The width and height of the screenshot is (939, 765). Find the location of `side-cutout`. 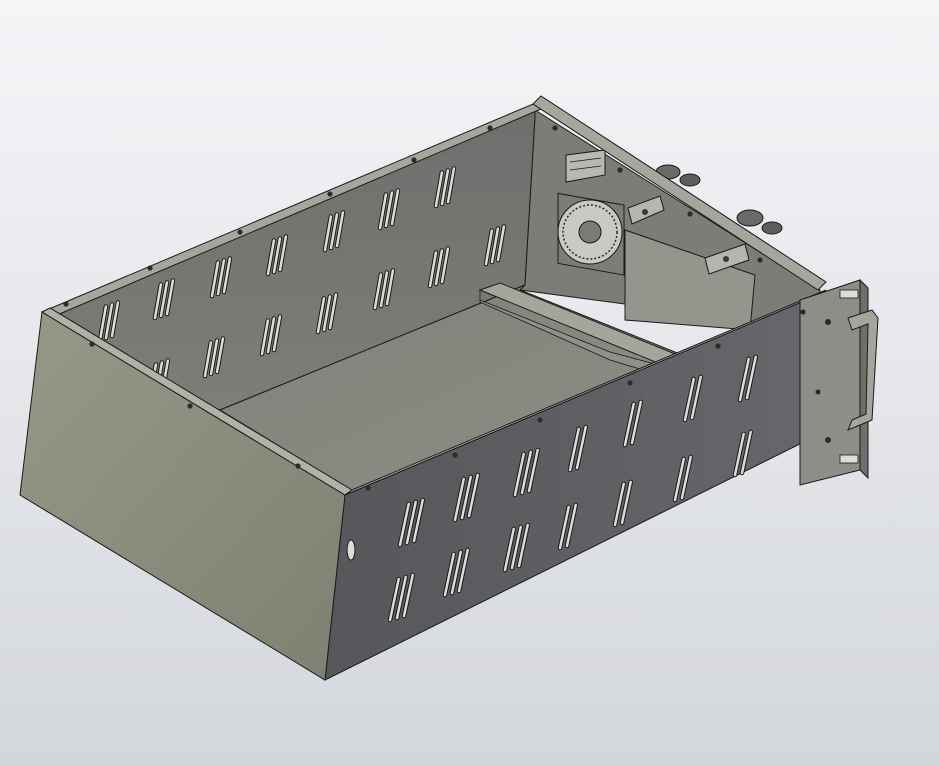

side-cutout is located at coordinates (351, 550).